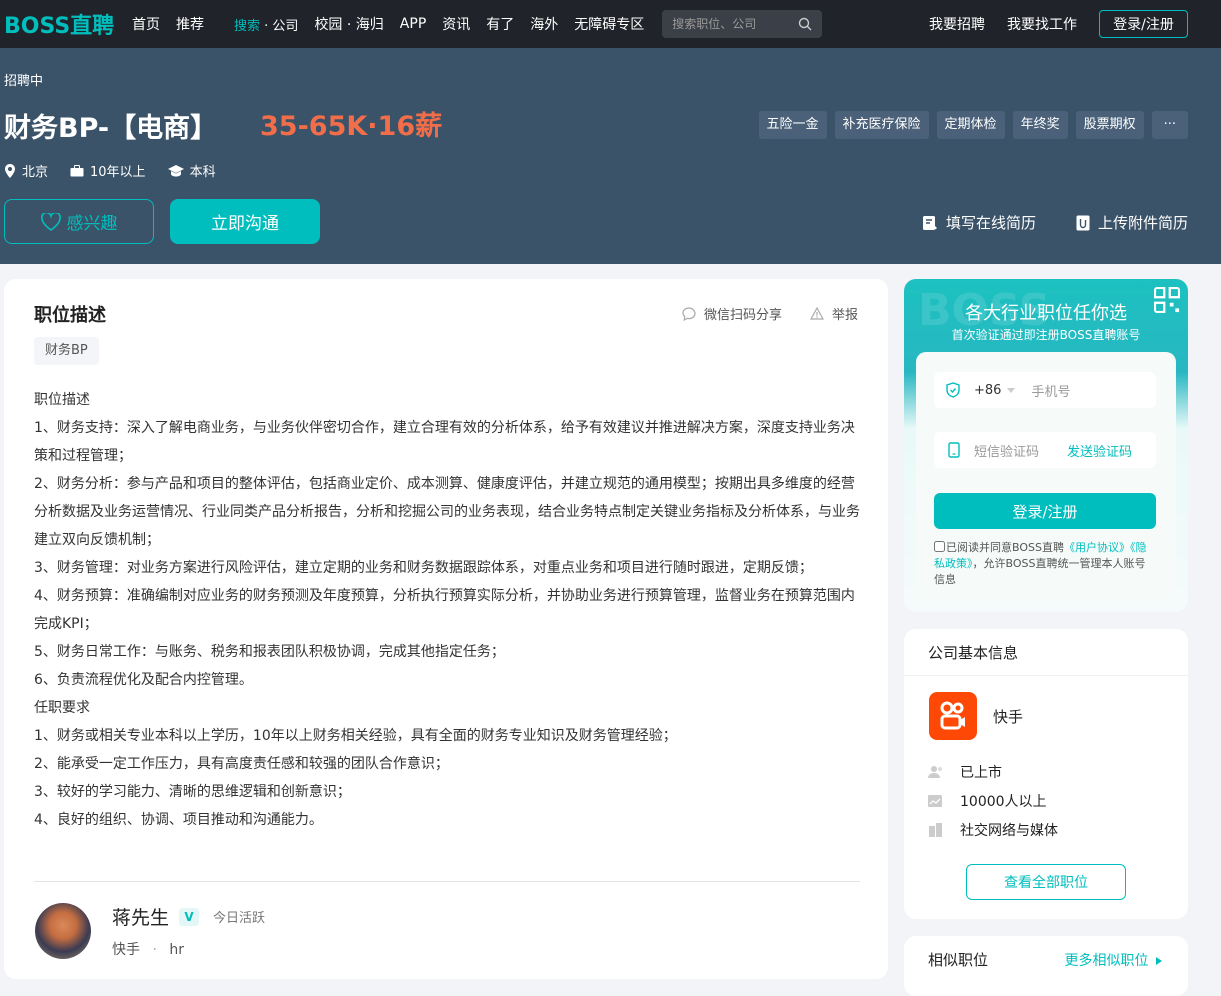  I want to click on online-resume-label: 填写在线简历, so click(990, 223).